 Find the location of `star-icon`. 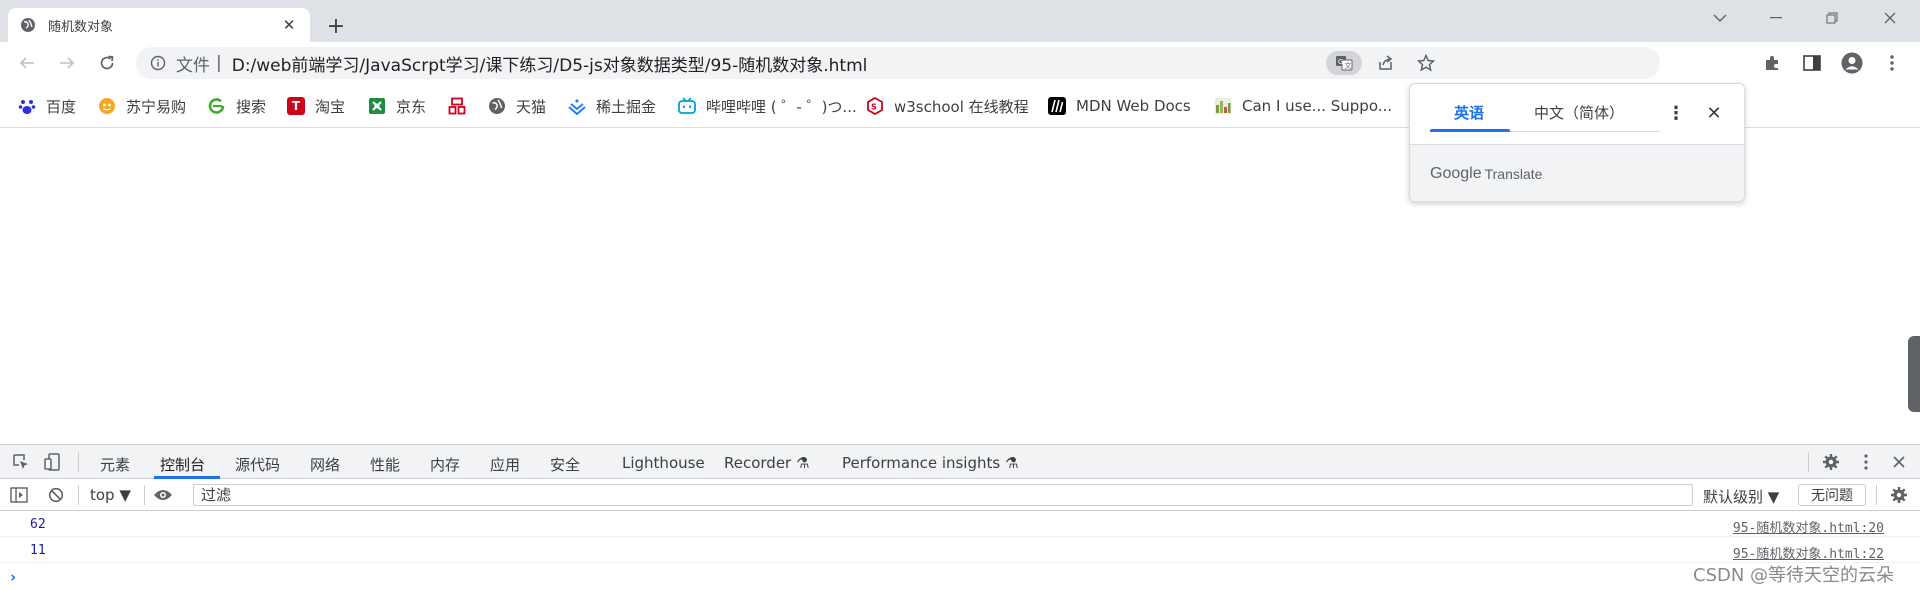

star-icon is located at coordinates (1426, 63).